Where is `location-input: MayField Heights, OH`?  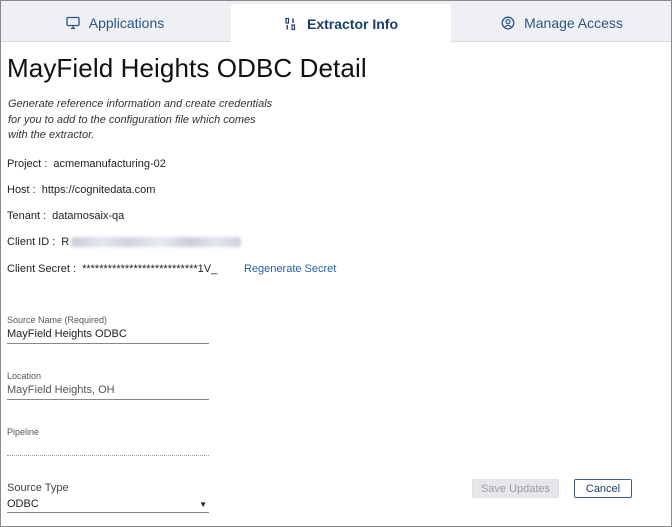
location-input: MayField Heights, OH is located at coordinates (108, 391).